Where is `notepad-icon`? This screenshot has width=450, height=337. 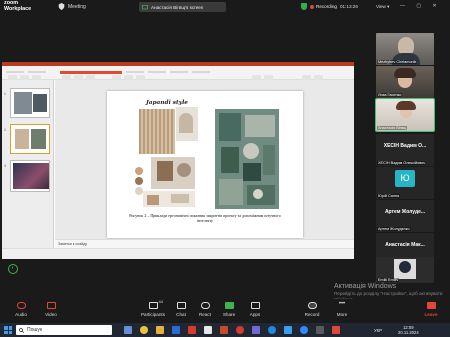
notepad-icon is located at coordinates (208, 330).